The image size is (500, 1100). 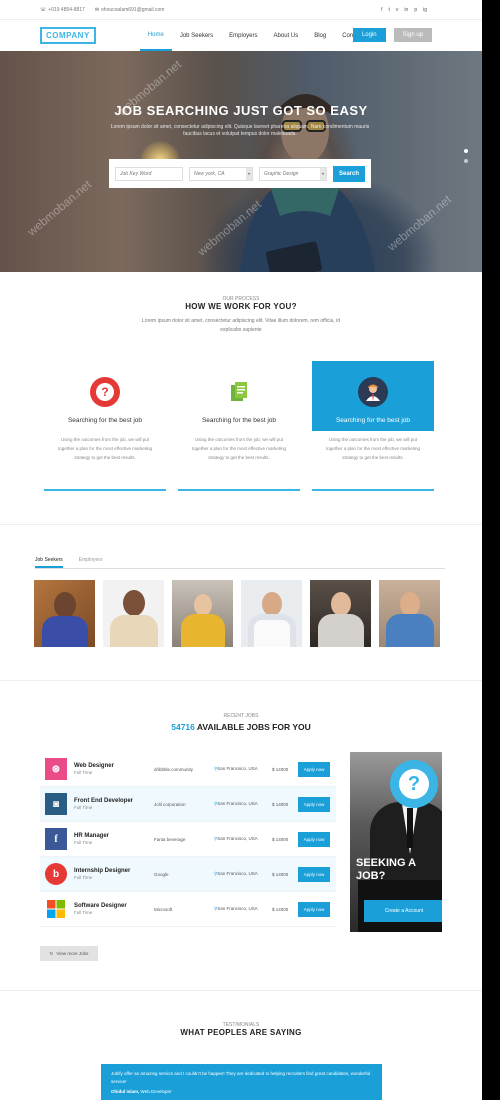 I want to click on author-role: Web Developer, so click(x=156, y=1091).